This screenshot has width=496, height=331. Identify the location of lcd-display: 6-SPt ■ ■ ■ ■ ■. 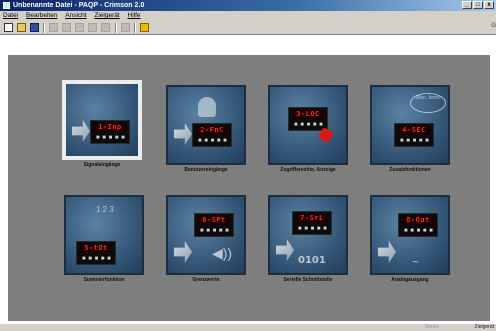
(214, 225).